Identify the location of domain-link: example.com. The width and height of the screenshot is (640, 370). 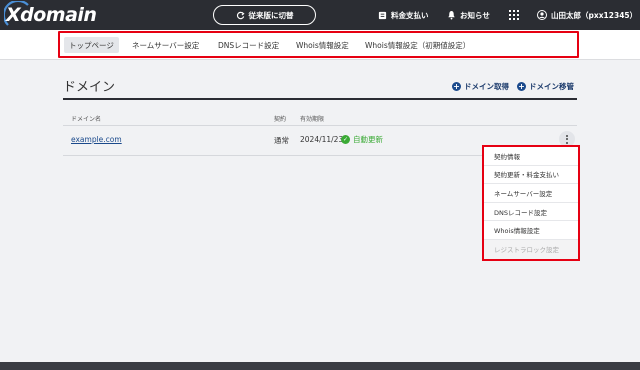
(96, 139).